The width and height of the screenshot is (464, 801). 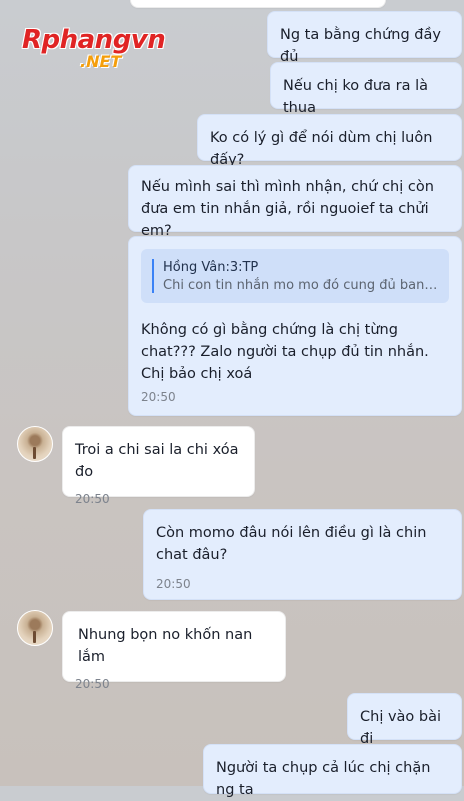 What do you see at coordinates (165, 646) in the screenshot?
I see `message-text: Nhung bọn no khốn nan lắm` at bounding box center [165, 646].